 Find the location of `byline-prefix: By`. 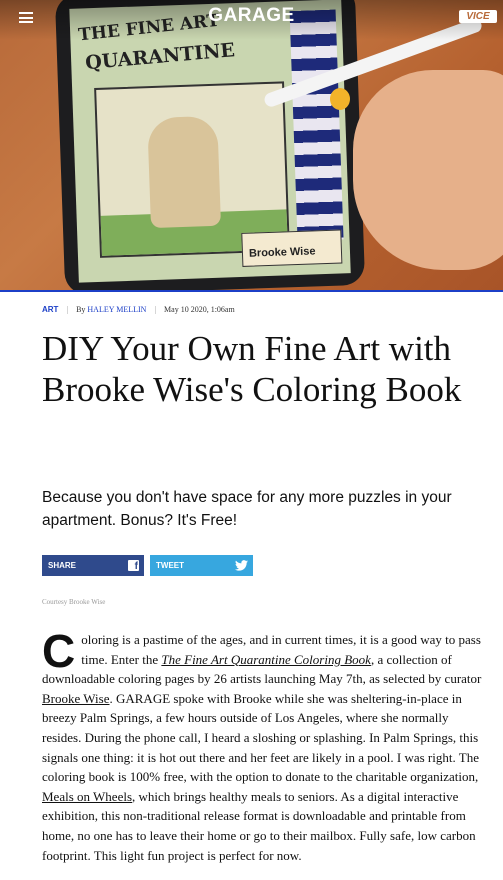

byline-prefix: By is located at coordinates (81, 309).